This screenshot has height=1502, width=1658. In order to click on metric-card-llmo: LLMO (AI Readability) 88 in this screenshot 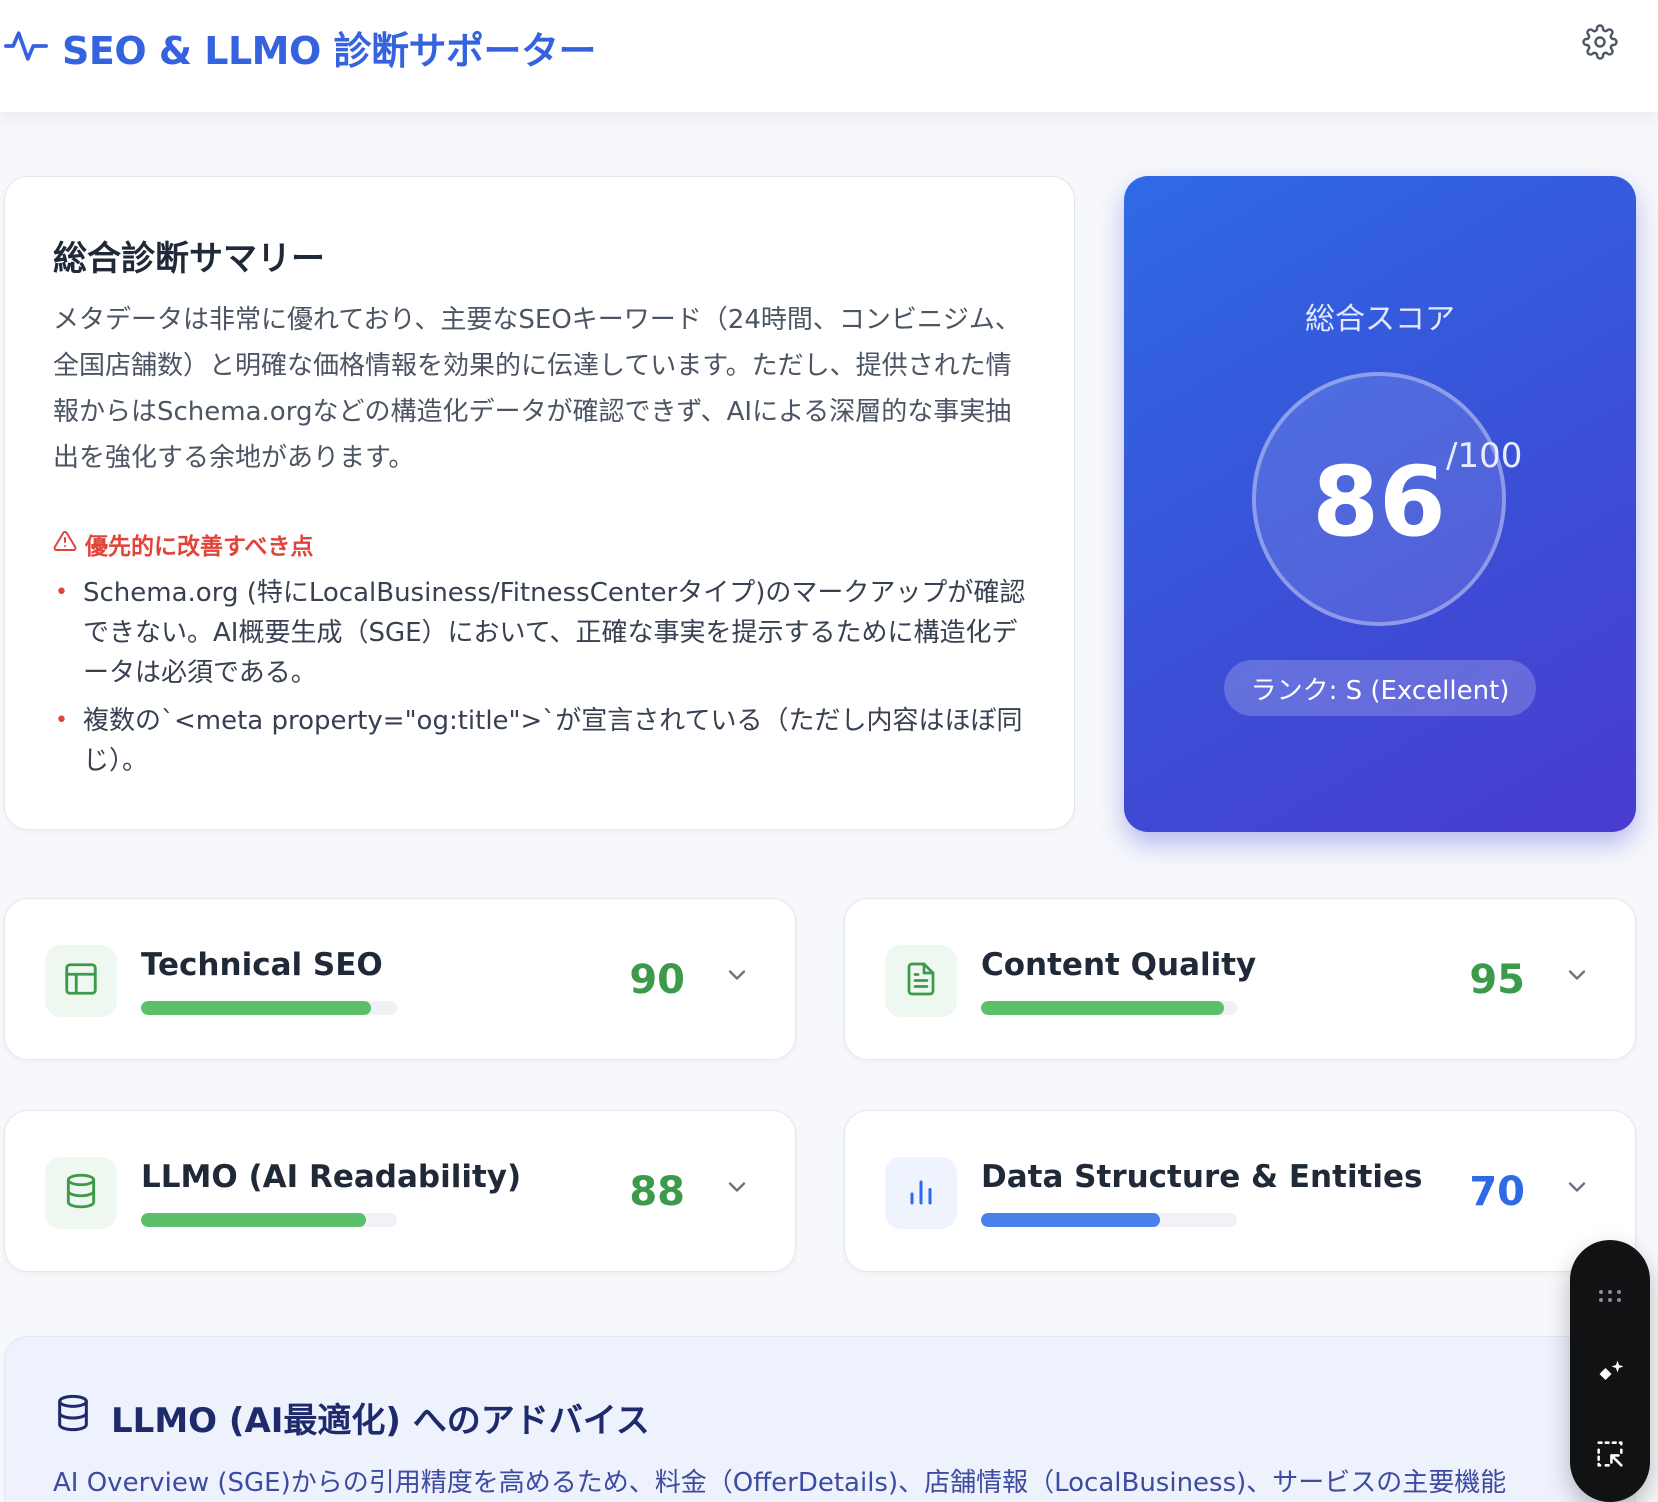, I will do `click(400, 1191)`.